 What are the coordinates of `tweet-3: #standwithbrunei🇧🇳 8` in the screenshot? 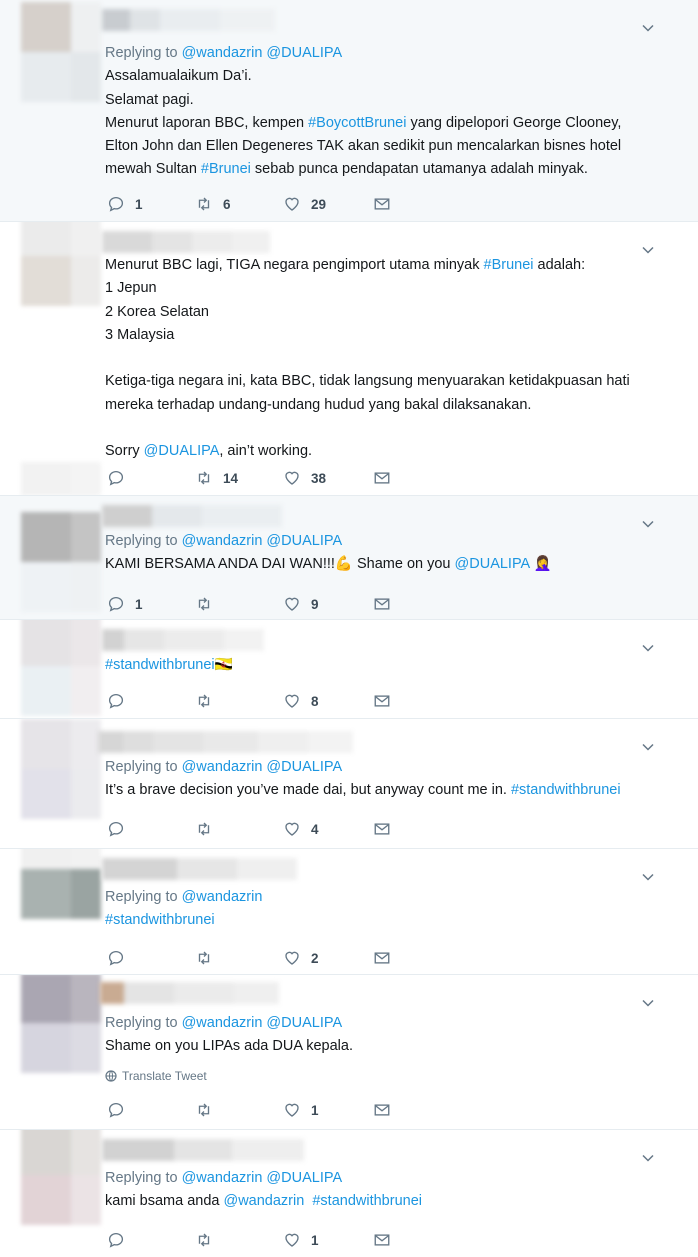 It's located at (349, 669).